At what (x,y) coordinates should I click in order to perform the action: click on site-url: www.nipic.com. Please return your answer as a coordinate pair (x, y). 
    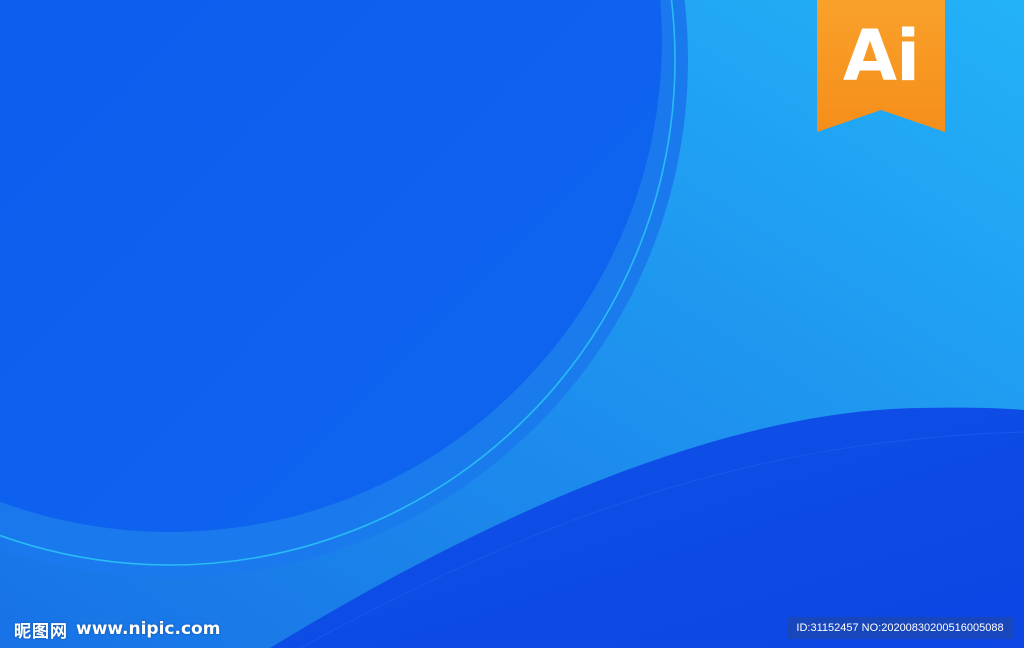
    Looking at the image, I should click on (148, 629).